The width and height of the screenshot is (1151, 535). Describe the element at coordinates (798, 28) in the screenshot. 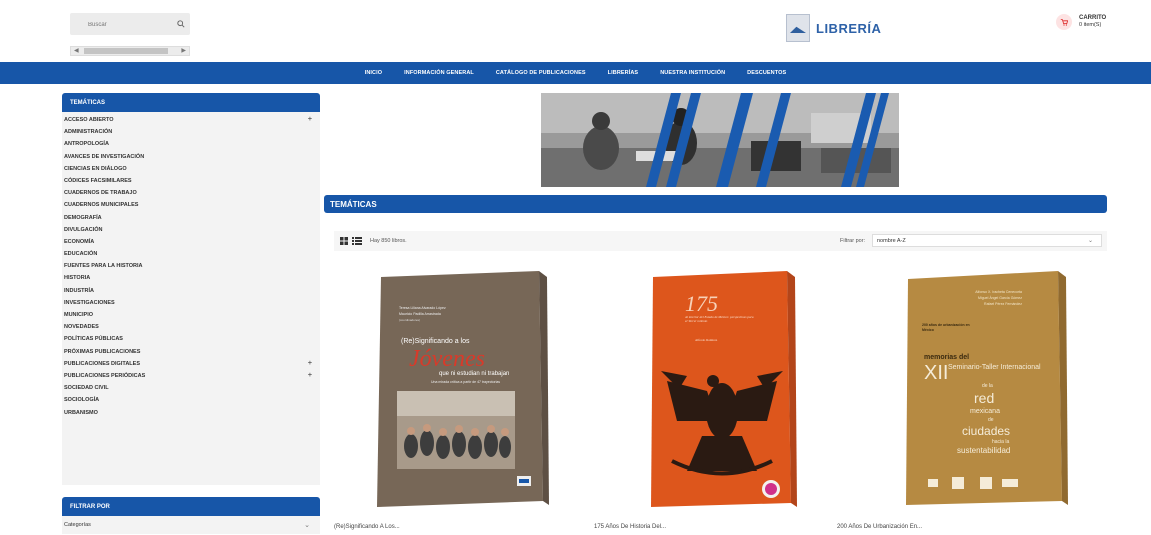

I see `logo-icon` at that location.